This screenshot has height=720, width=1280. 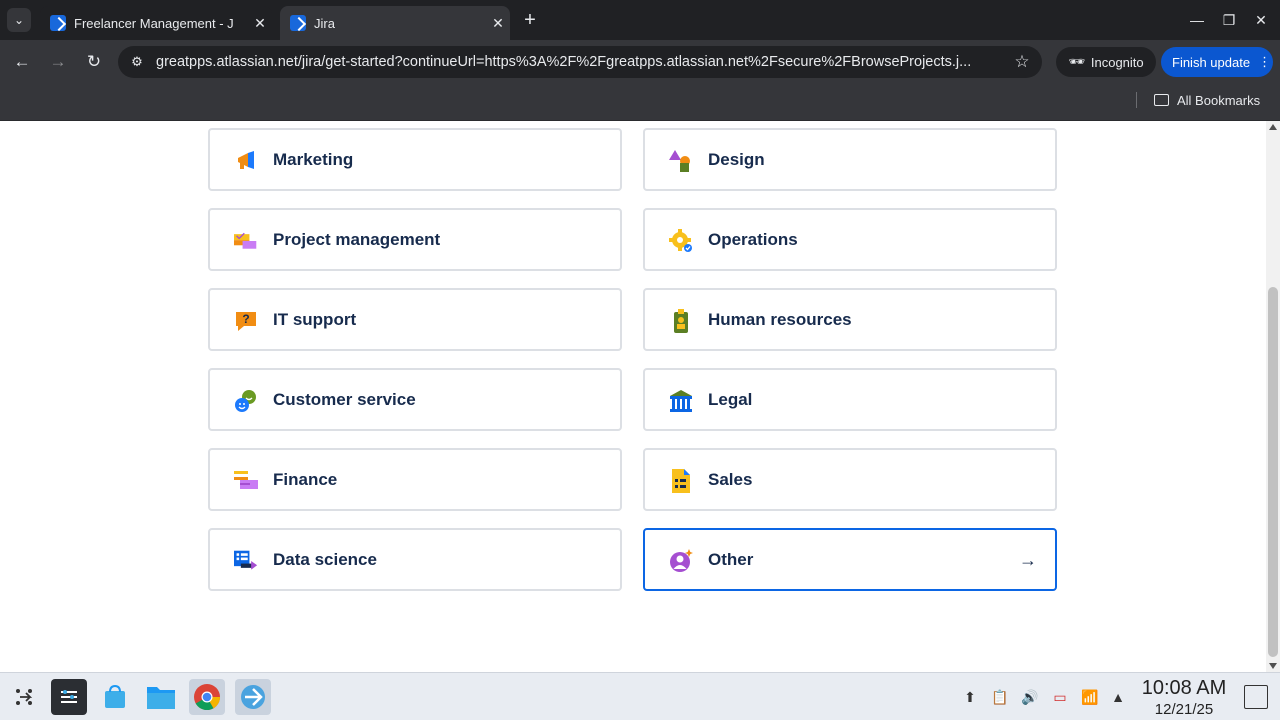 What do you see at coordinates (415, 479) in the screenshot?
I see `category-card-finance: Finance` at bounding box center [415, 479].